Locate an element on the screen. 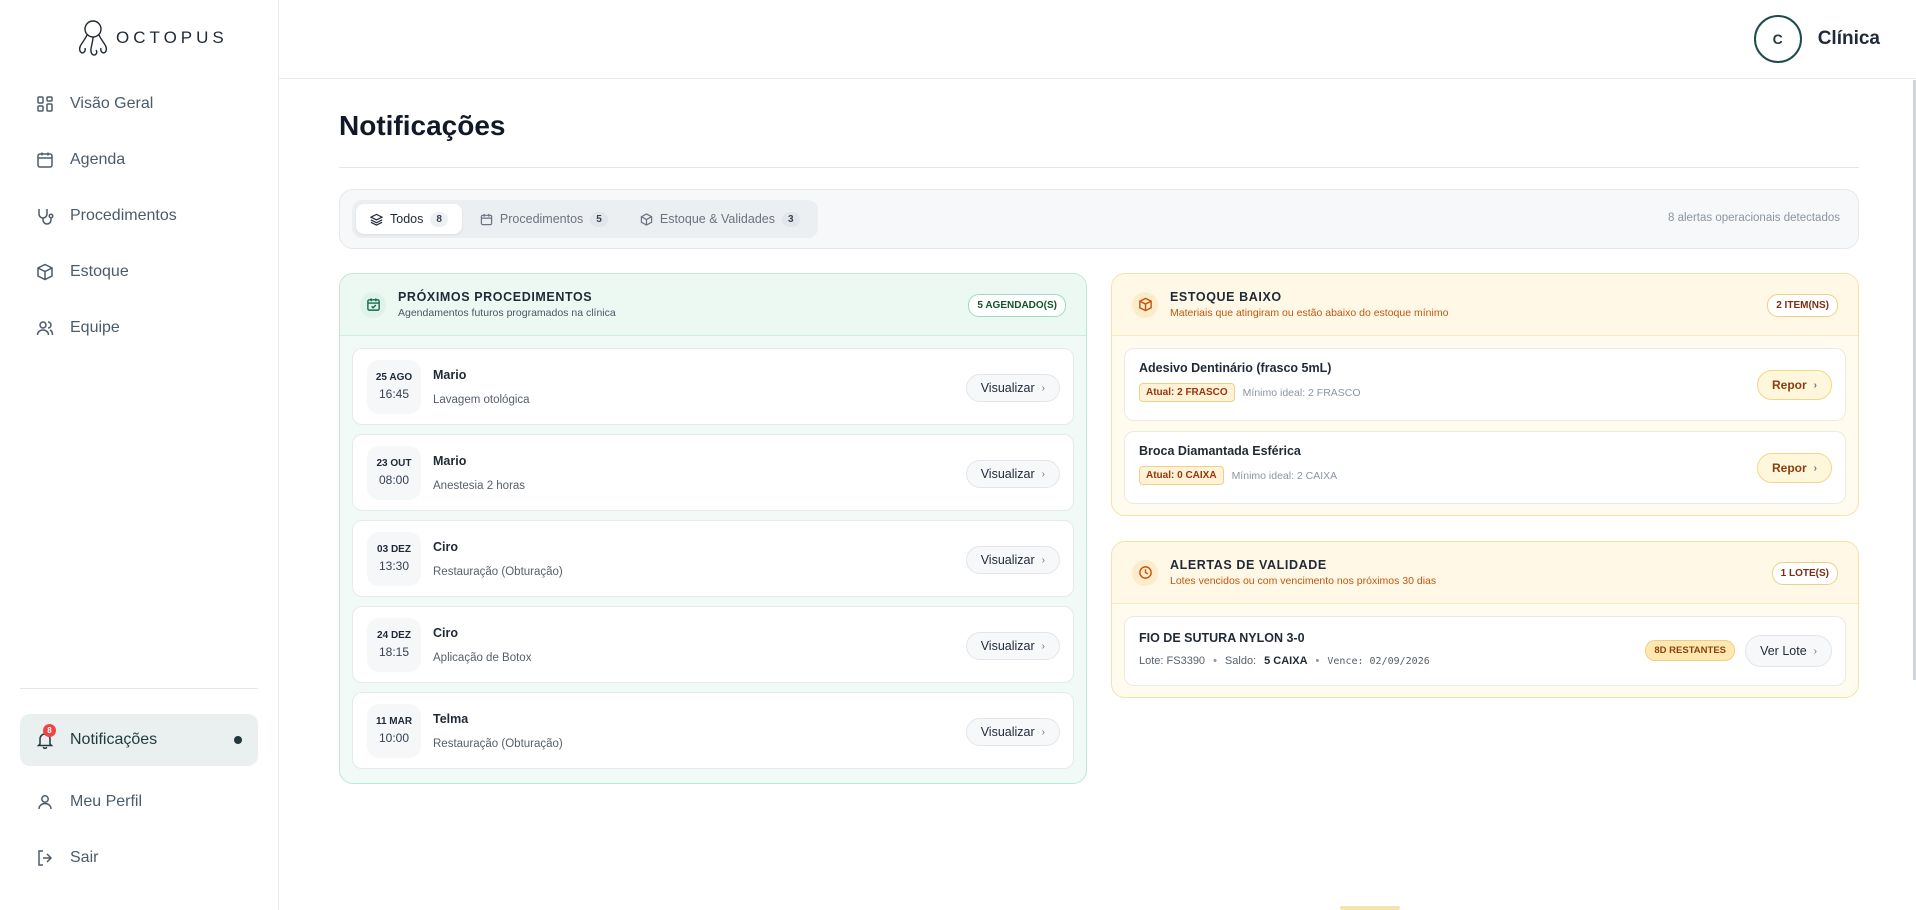 This screenshot has width=1916, height=910. calendar-icon is located at coordinates (45, 160).